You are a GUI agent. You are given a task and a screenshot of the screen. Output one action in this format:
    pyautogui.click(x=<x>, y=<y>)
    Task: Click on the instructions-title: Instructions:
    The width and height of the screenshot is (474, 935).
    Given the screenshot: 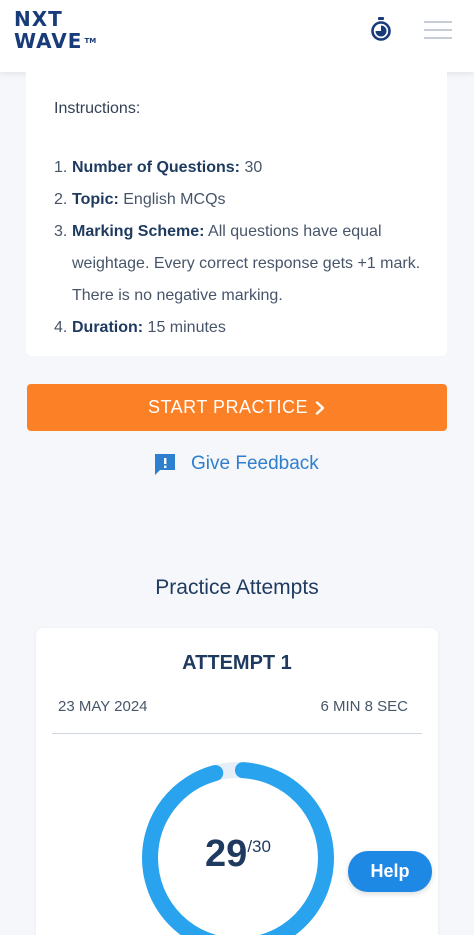 What is the action you would take?
    pyautogui.click(x=97, y=108)
    